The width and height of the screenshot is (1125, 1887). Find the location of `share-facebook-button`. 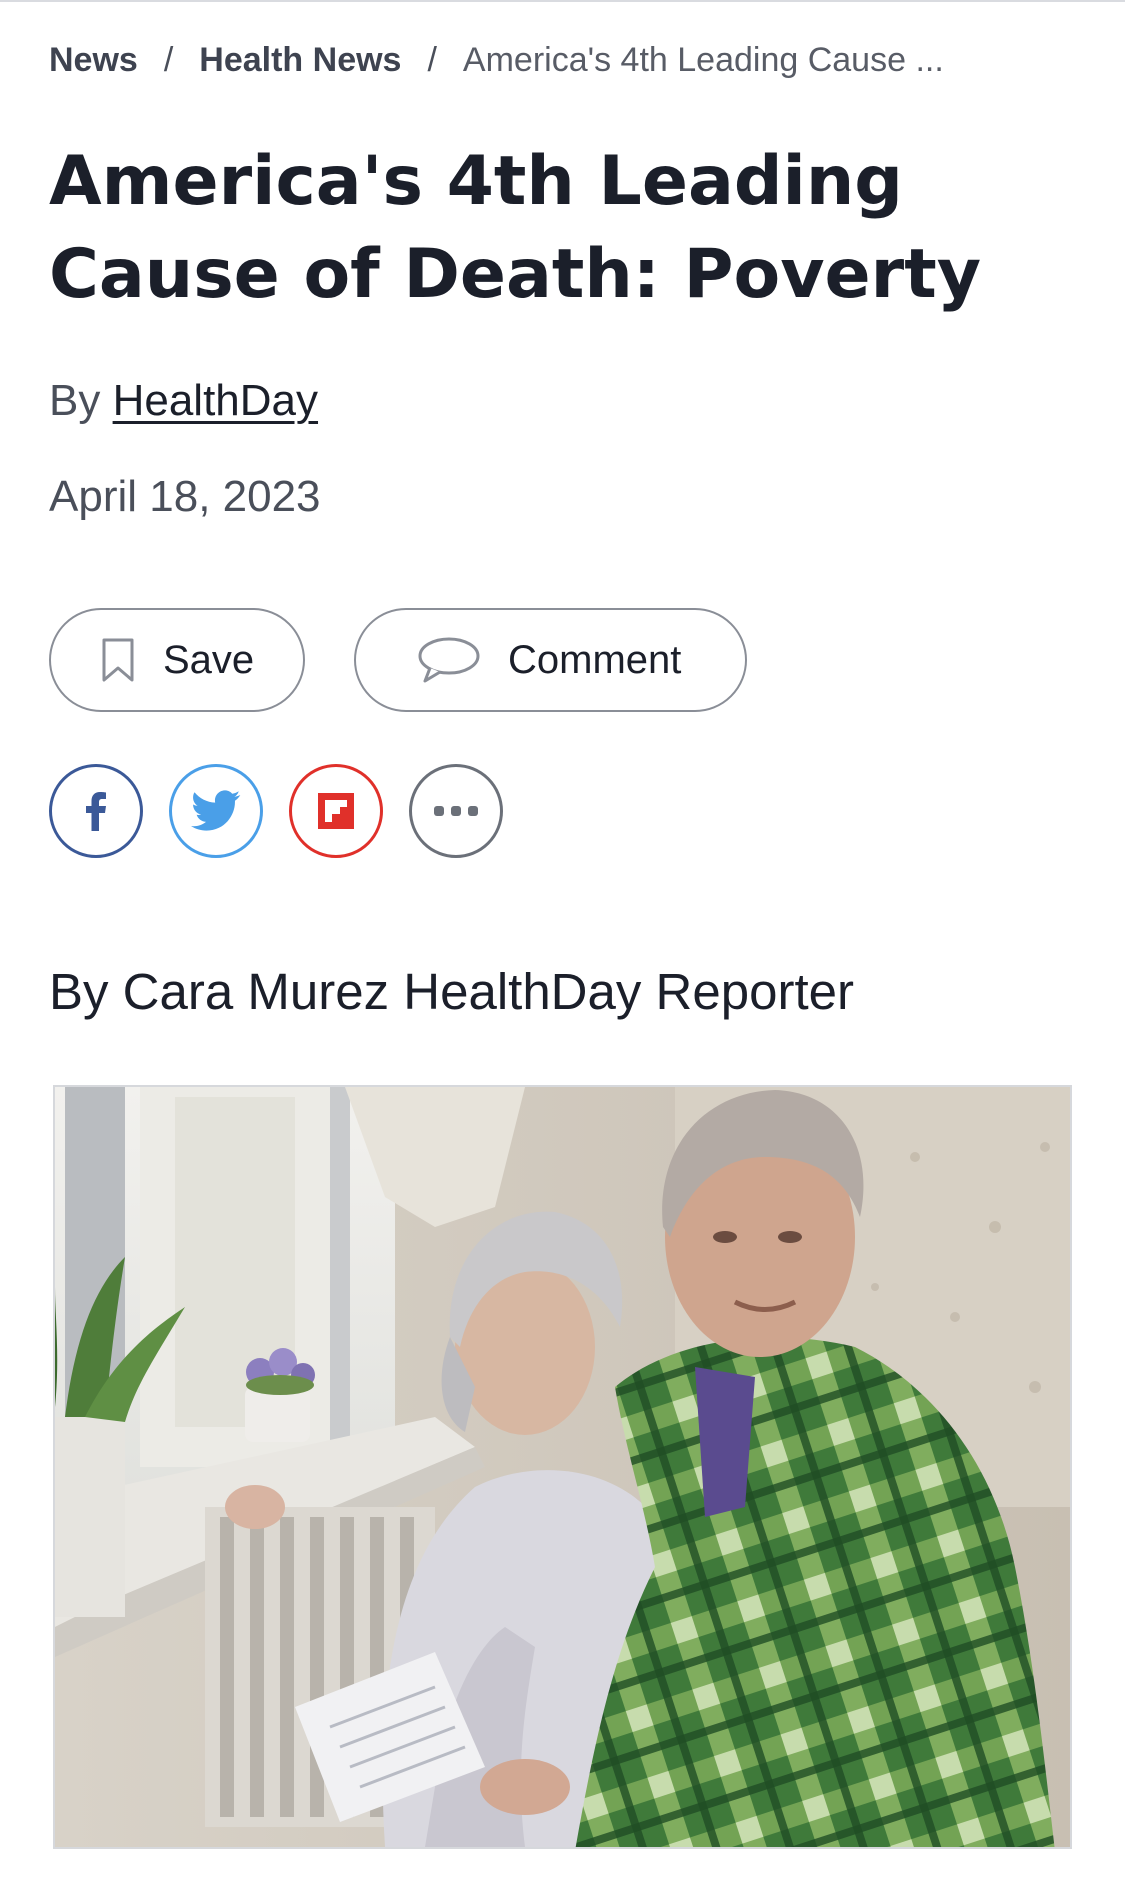

share-facebook-button is located at coordinates (96, 811).